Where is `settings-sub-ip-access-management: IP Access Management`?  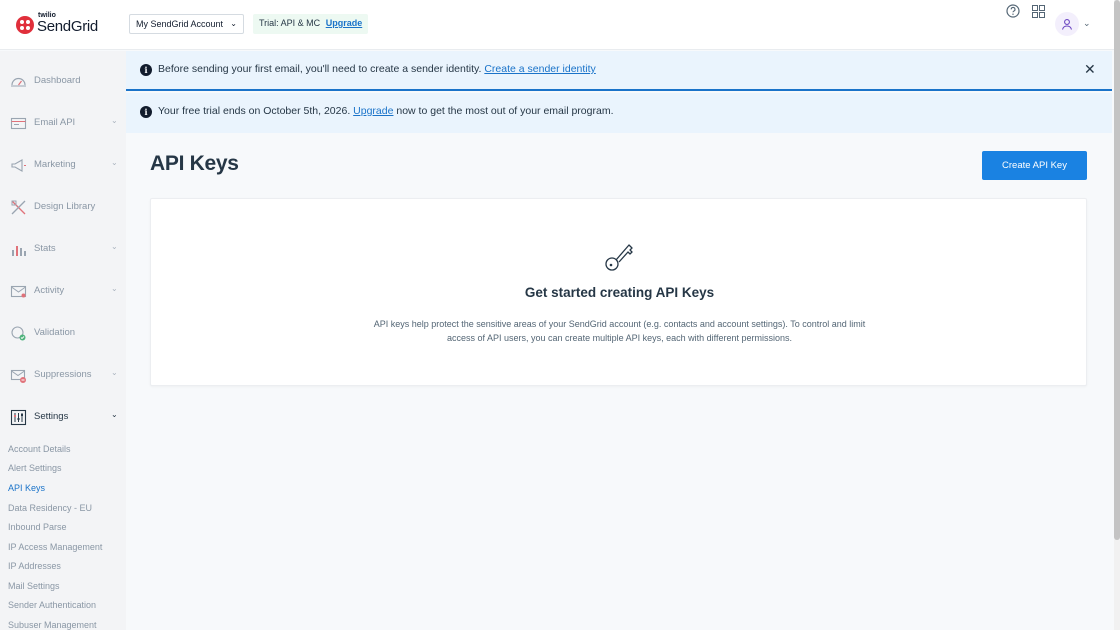
settings-sub-ip-access-management: IP Access Management is located at coordinates (55, 547).